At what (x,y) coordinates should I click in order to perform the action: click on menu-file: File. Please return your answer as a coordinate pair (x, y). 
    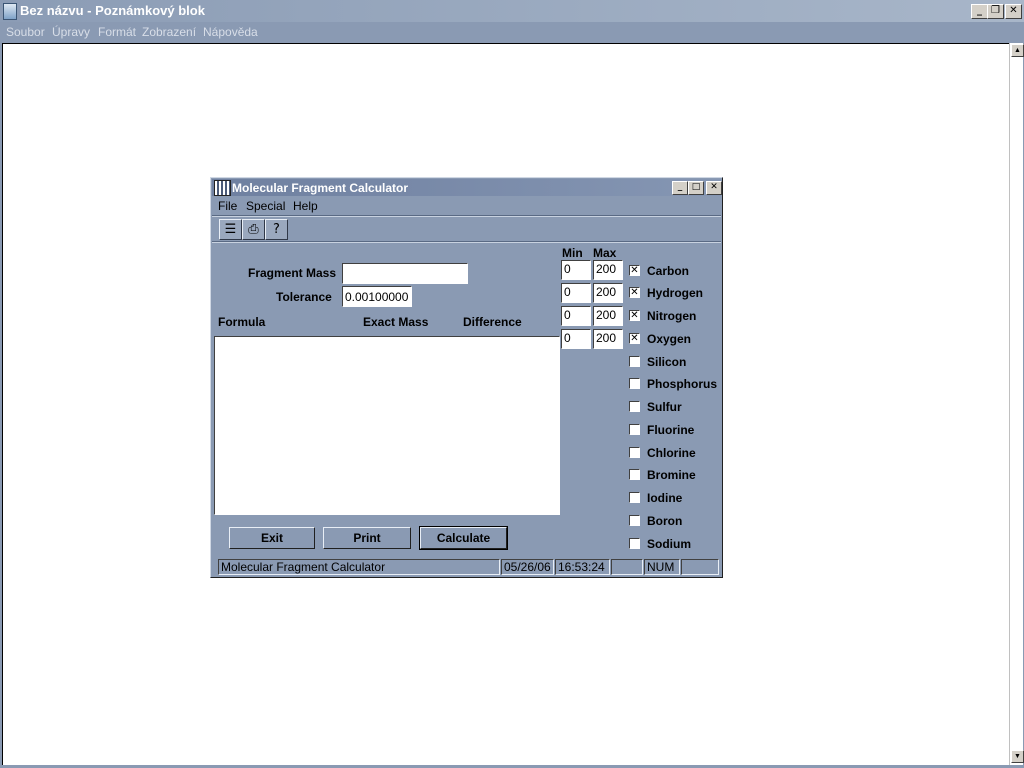
    Looking at the image, I should click on (227, 206).